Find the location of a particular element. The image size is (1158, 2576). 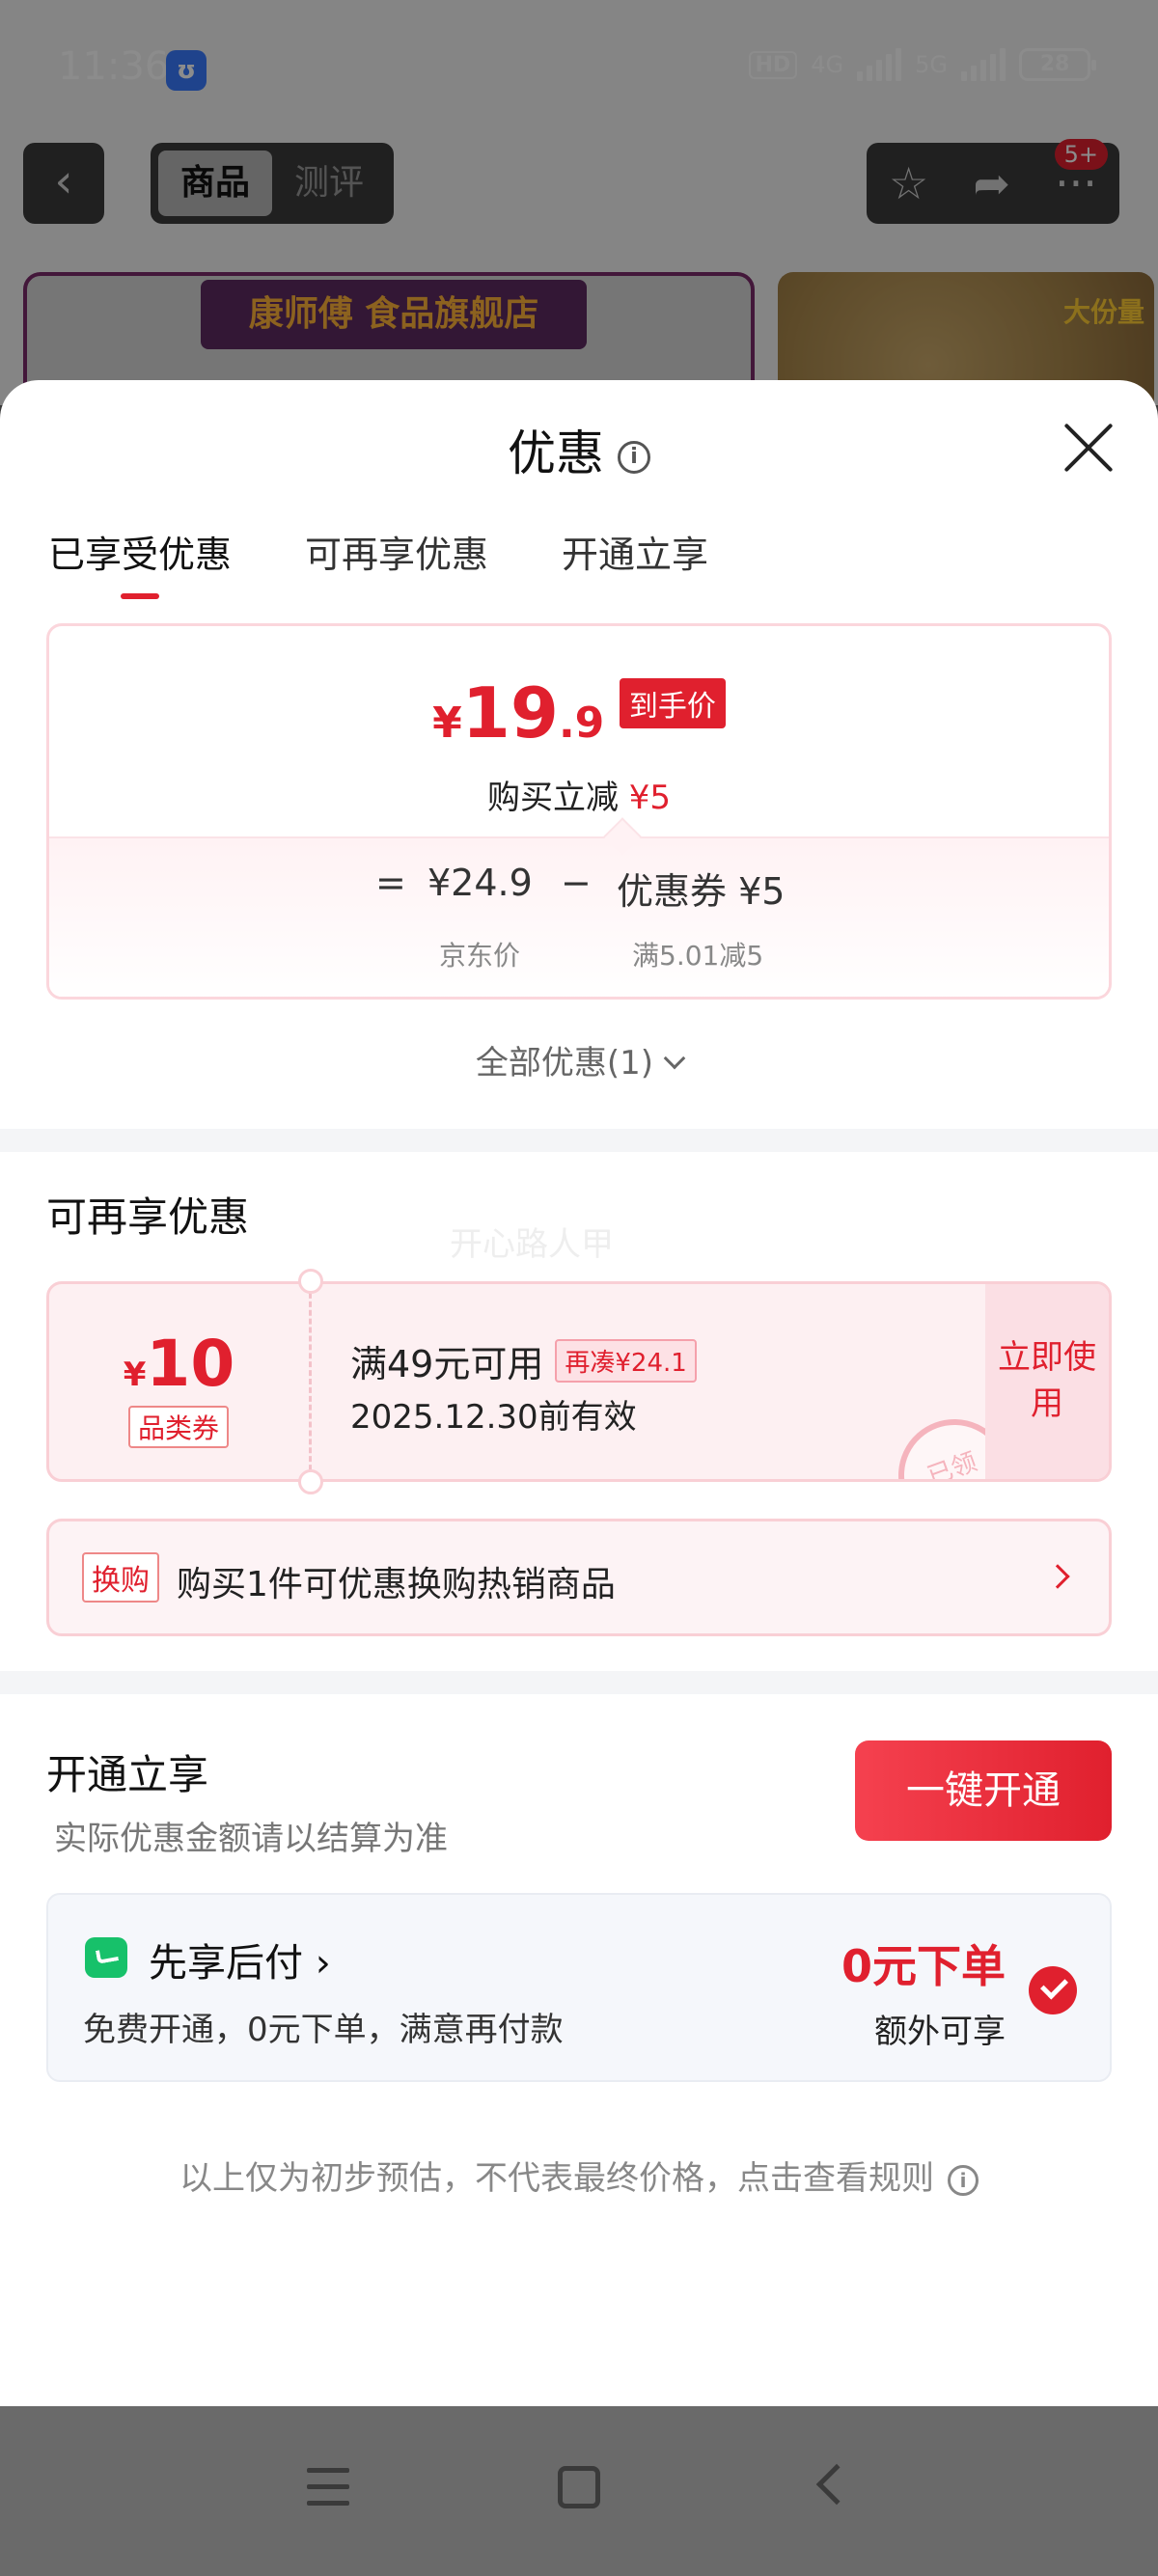

pay-later-description: 免费开通，0元下单，满意再付款 is located at coordinates (323, 2030).